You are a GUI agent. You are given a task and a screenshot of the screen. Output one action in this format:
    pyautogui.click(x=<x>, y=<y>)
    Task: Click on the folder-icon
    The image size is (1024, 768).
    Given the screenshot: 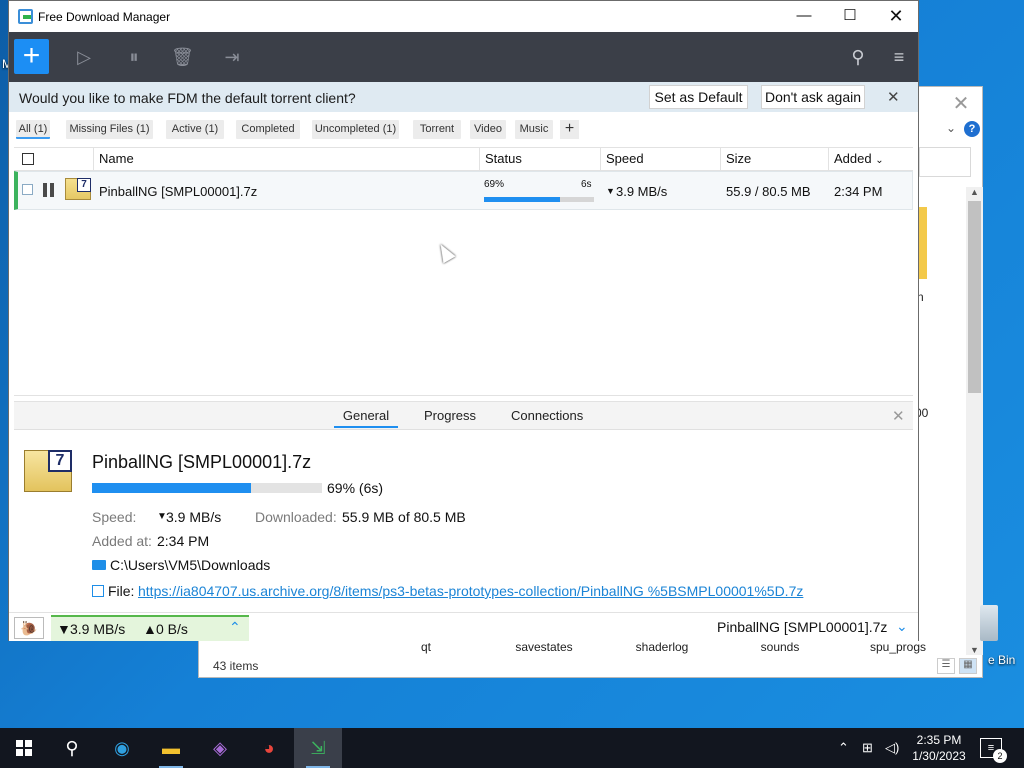 What is the action you would take?
    pyautogui.click(x=99, y=565)
    